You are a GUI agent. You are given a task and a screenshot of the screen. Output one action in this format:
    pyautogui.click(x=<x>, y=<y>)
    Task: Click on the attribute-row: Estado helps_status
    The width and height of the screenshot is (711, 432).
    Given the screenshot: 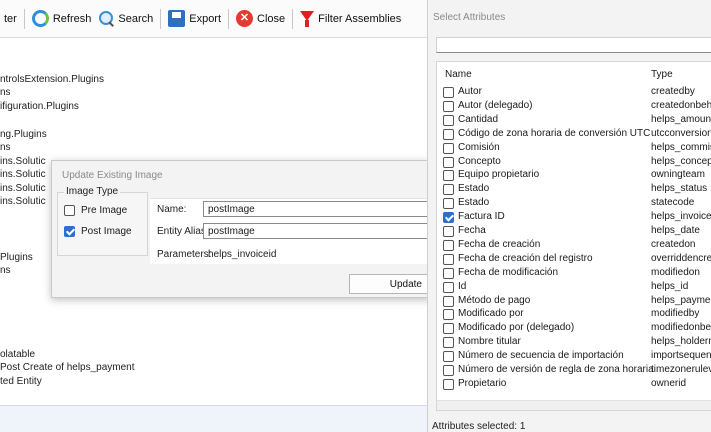 What is the action you would take?
    pyautogui.click(x=574, y=189)
    